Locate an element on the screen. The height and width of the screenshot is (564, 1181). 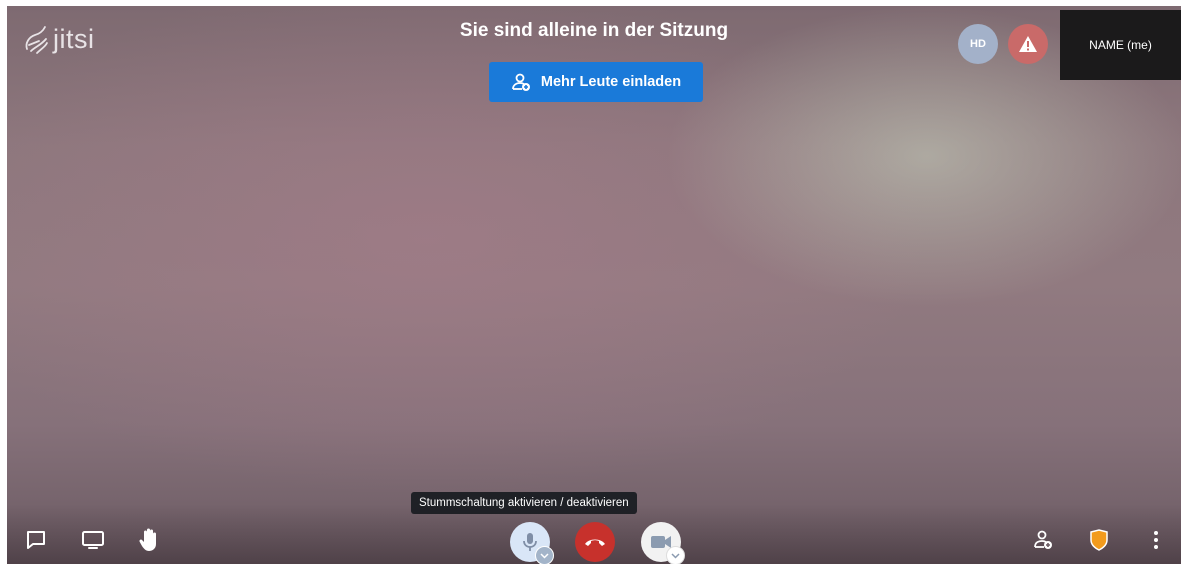
invite-button-label: Mehr Leute einladen is located at coordinates (611, 82).